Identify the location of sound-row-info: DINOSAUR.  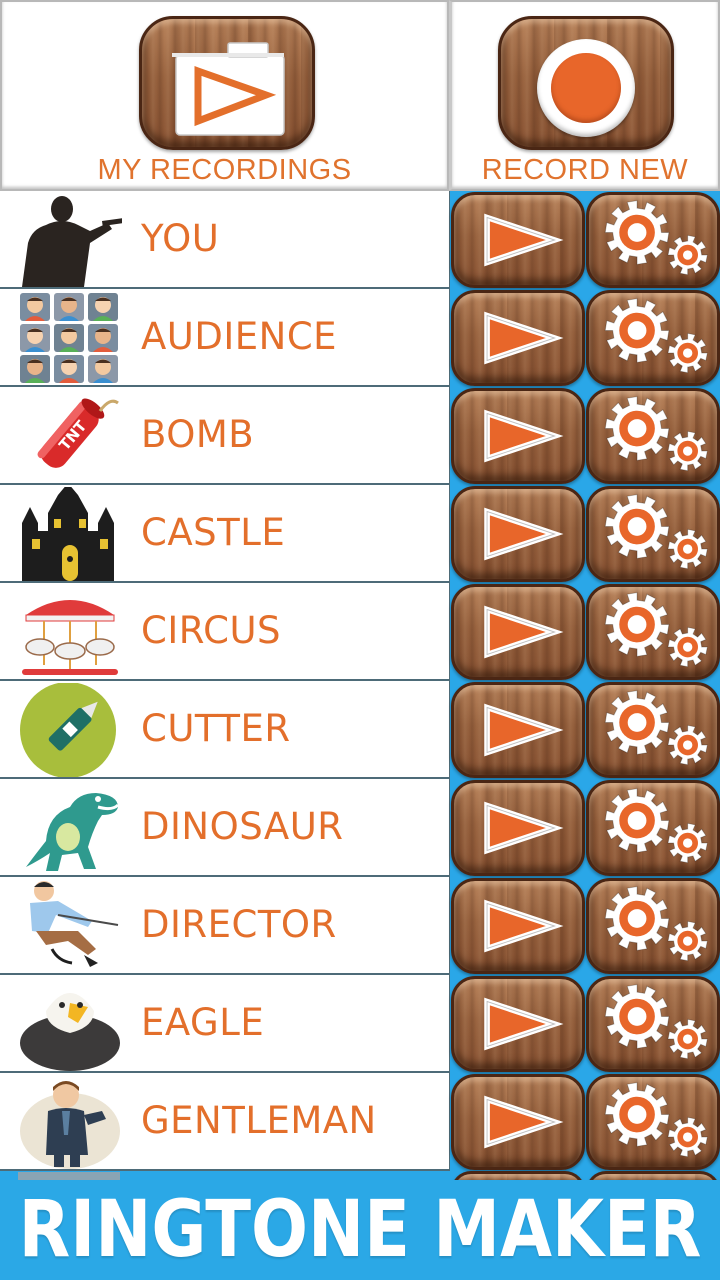
(225, 828).